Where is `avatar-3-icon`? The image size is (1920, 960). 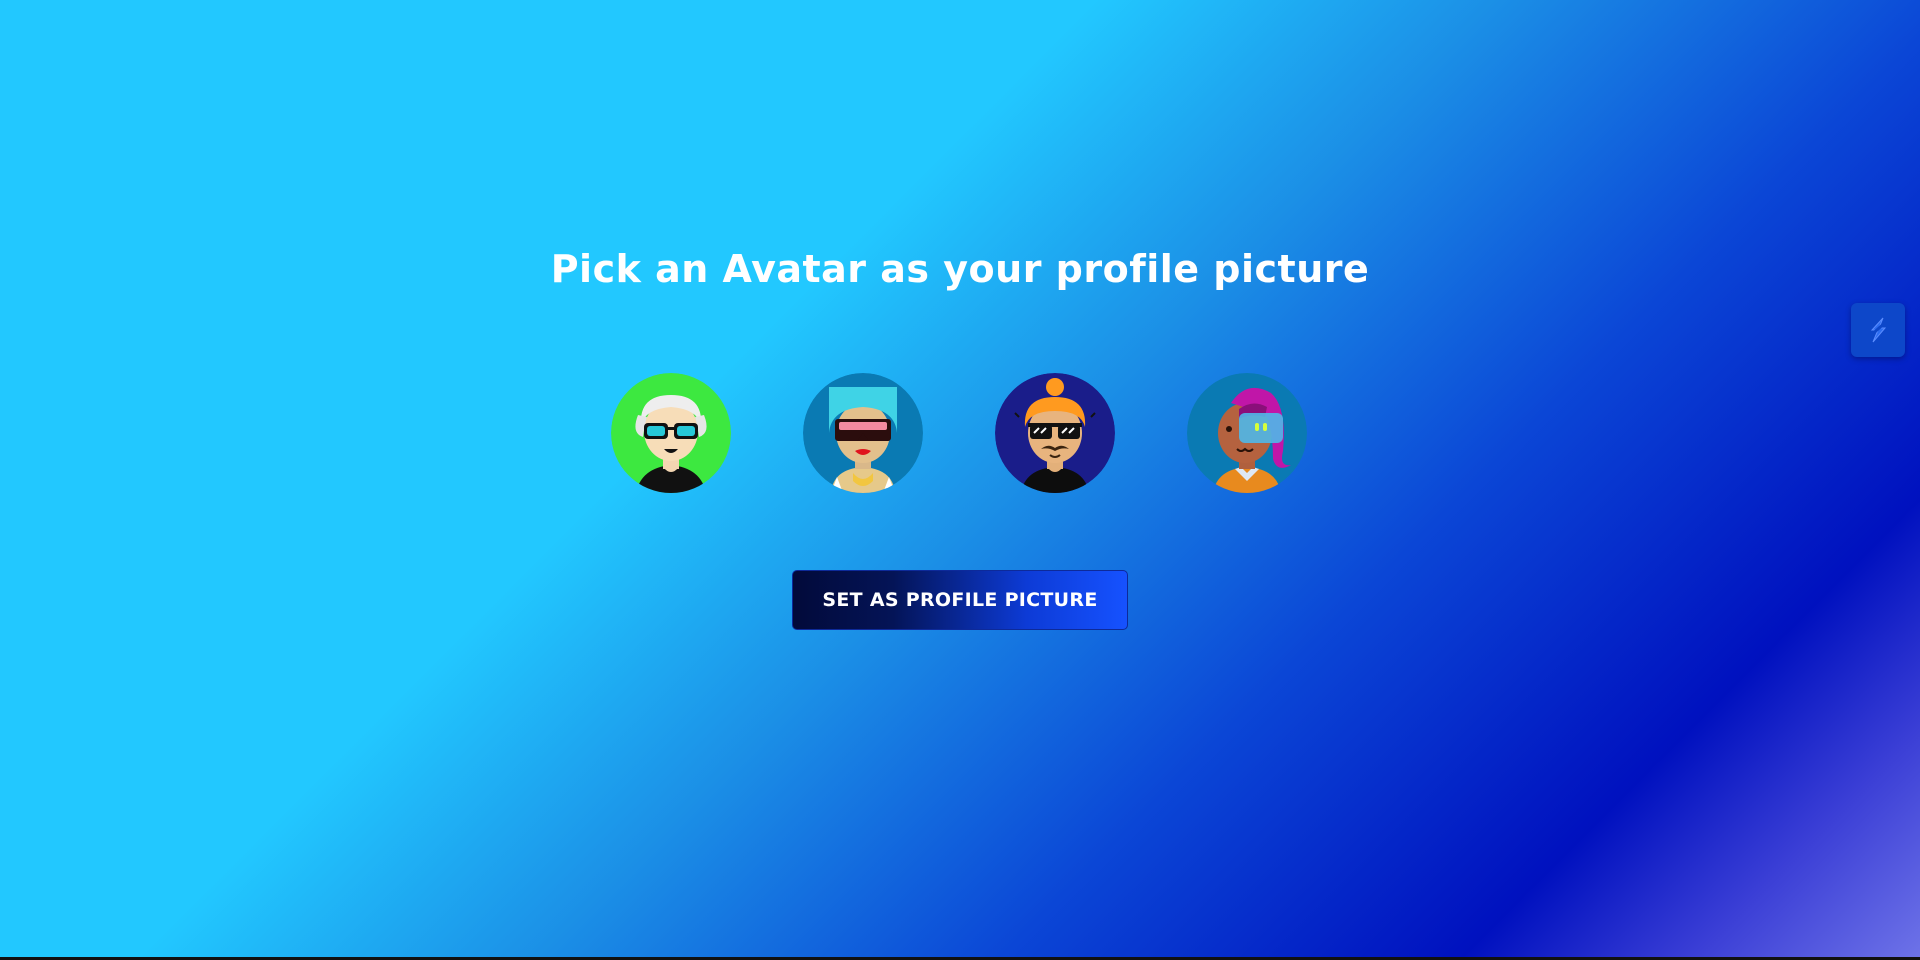 avatar-3-icon is located at coordinates (1055, 433).